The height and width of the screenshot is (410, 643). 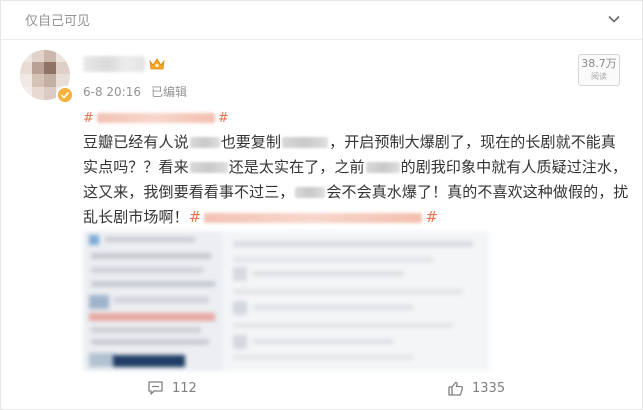 I want to click on inline-topic-redacted, so click(x=313, y=217).